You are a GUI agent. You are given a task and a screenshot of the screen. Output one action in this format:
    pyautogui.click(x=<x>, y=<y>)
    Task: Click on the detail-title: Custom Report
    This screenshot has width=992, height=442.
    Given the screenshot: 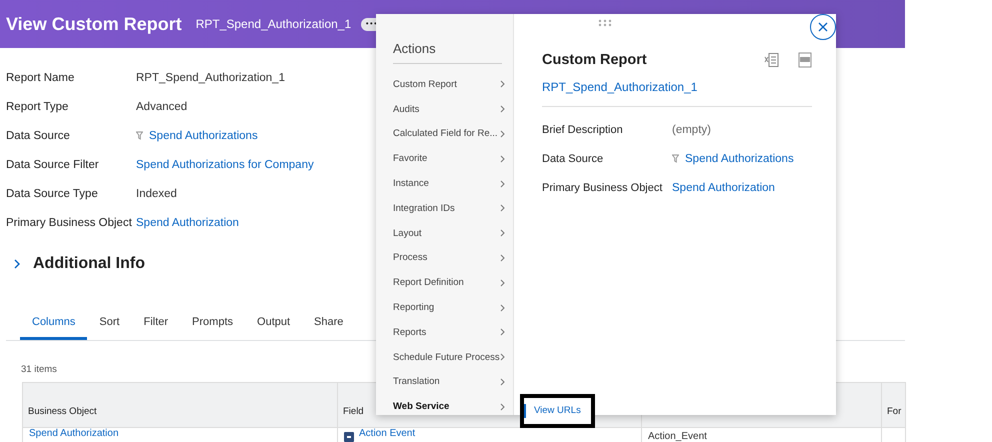 What is the action you would take?
    pyautogui.click(x=594, y=60)
    